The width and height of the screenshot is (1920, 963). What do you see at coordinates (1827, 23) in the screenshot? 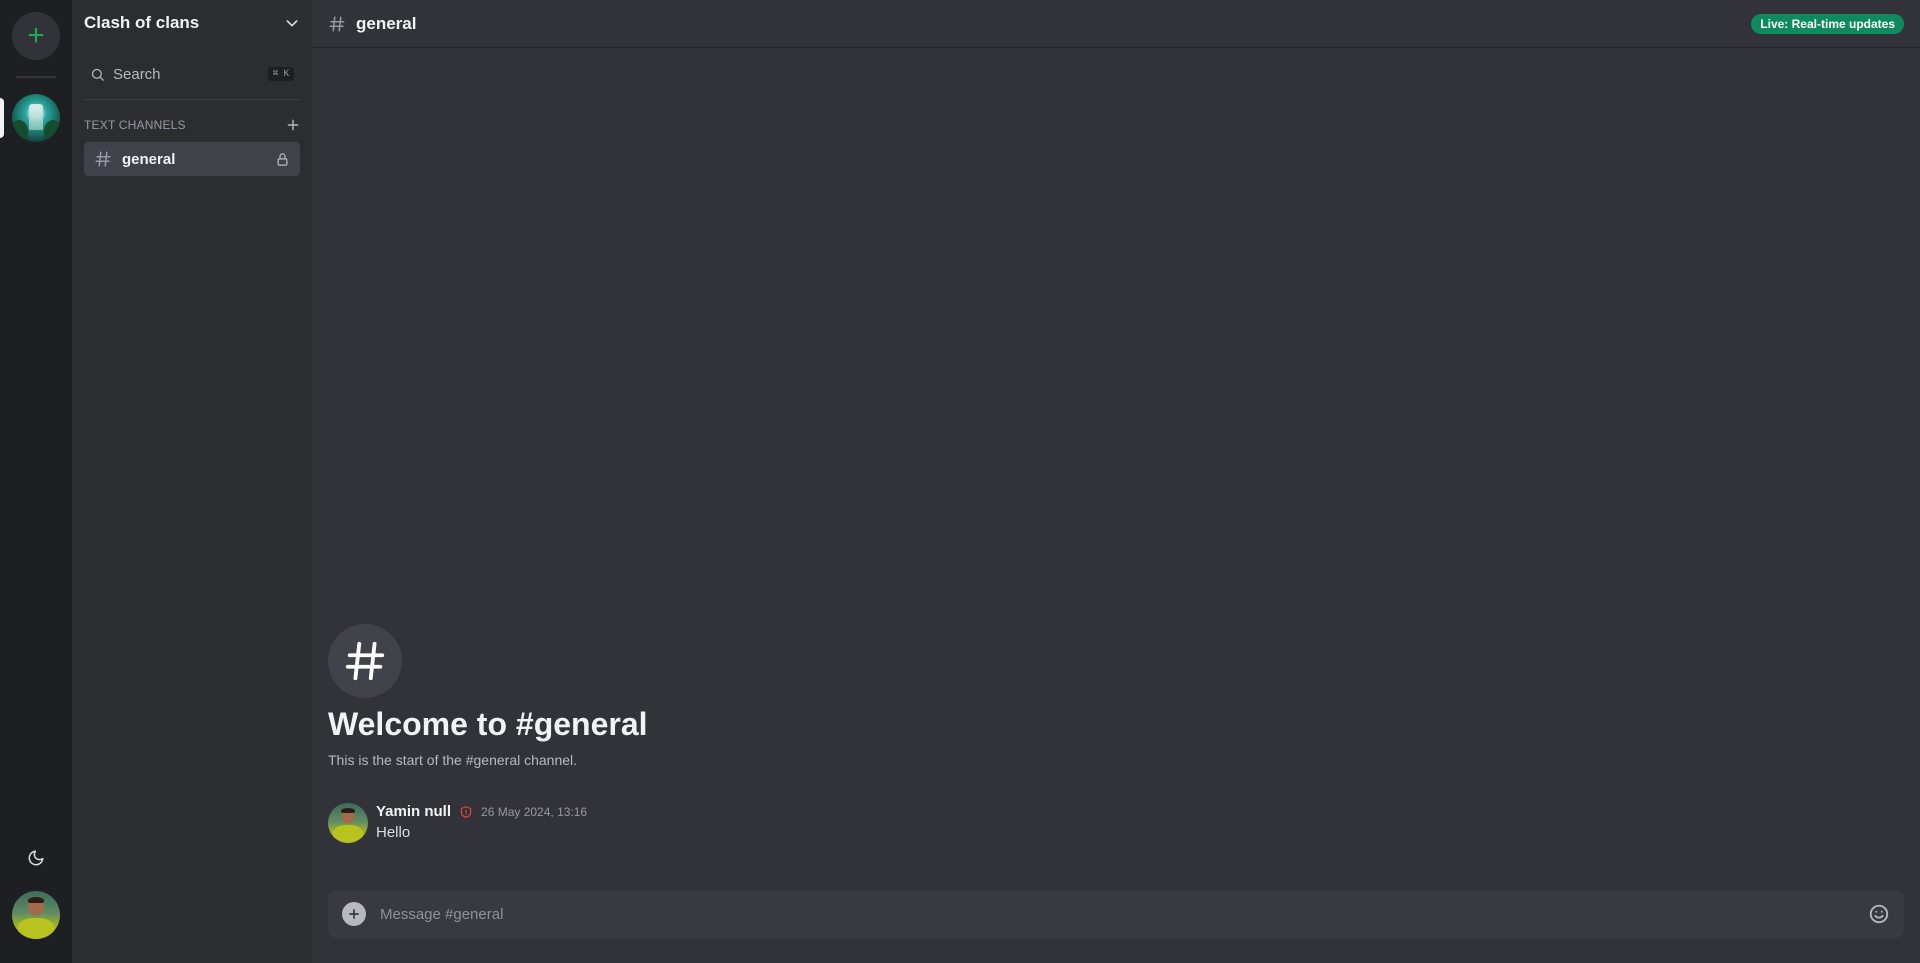
I see `live-status-badge: Live: Real-time updates` at bounding box center [1827, 23].